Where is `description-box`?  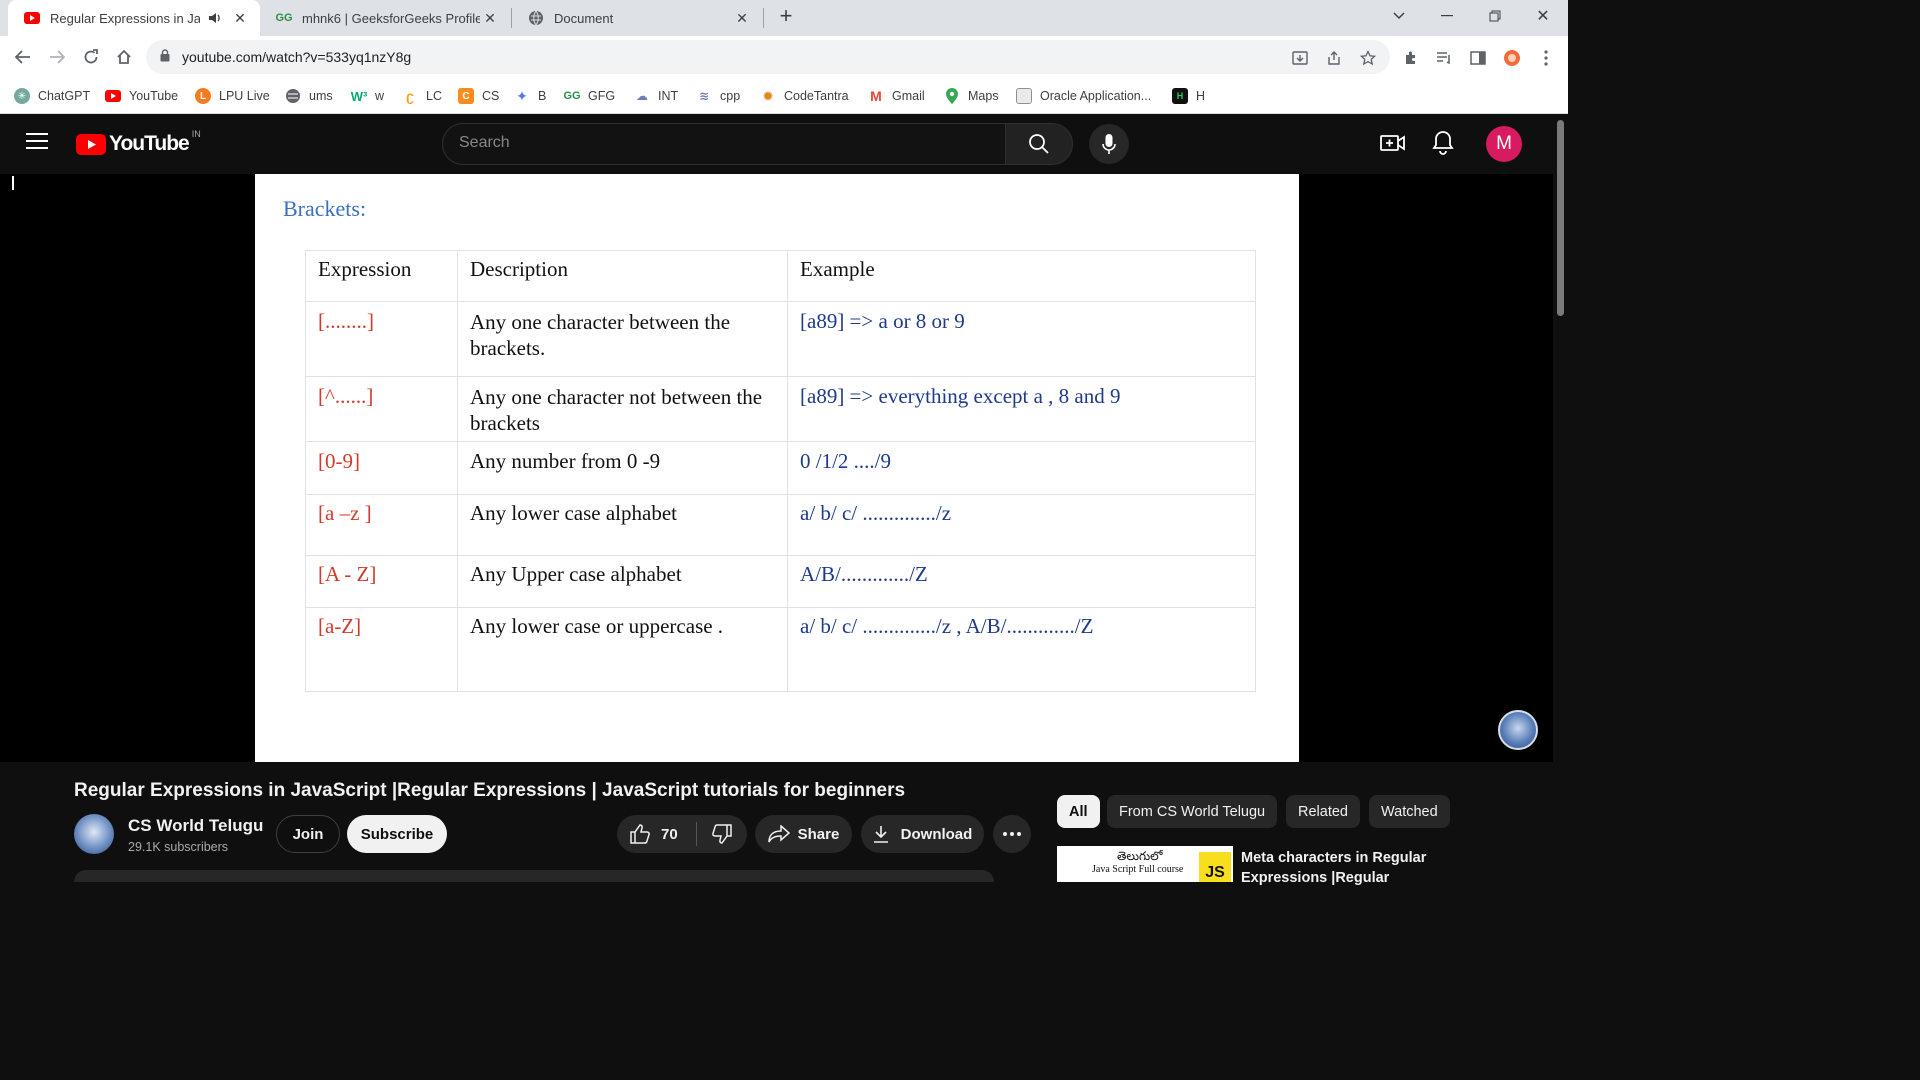
description-box is located at coordinates (534, 876).